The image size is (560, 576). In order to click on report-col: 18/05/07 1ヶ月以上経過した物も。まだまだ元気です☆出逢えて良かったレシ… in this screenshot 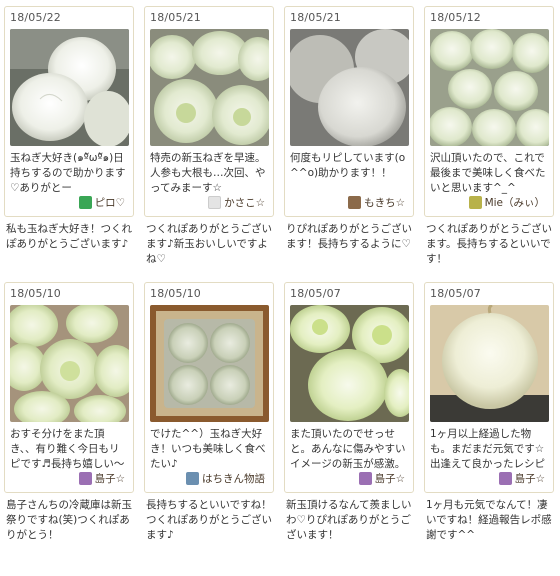, I will do `click(489, 414)`.